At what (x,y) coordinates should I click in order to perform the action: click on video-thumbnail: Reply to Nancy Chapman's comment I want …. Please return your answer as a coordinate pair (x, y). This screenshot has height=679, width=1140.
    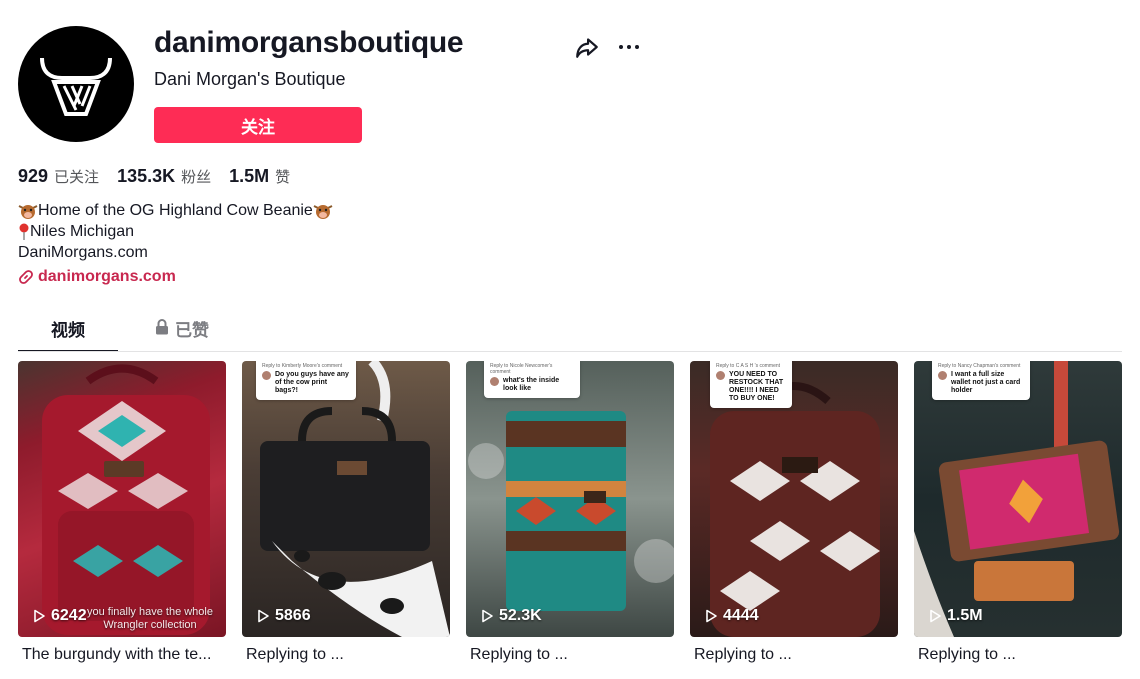
    Looking at the image, I should click on (1018, 499).